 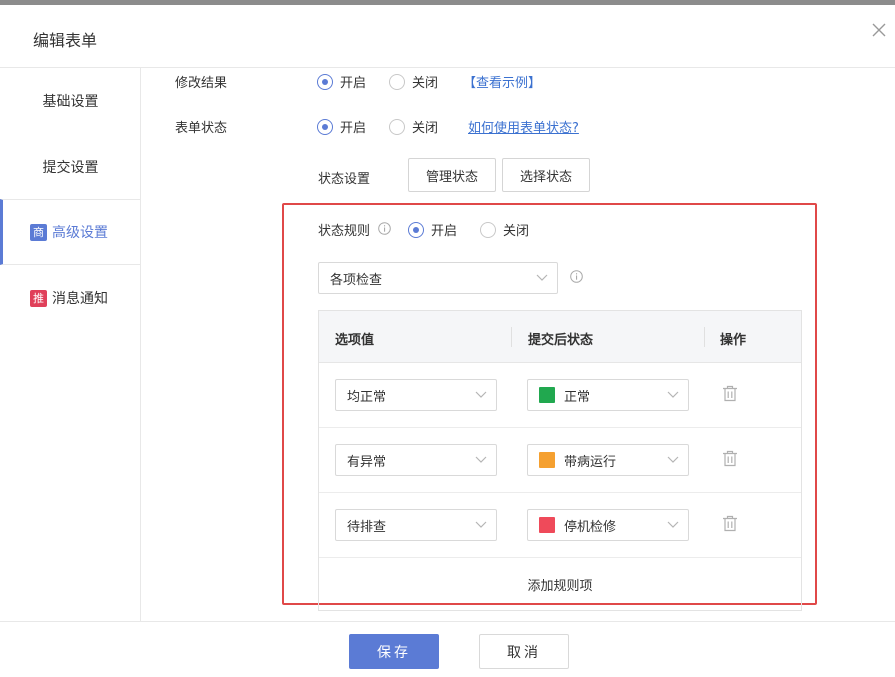 What do you see at coordinates (546, 175) in the screenshot?
I see `select-status-button: 选择状态` at bounding box center [546, 175].